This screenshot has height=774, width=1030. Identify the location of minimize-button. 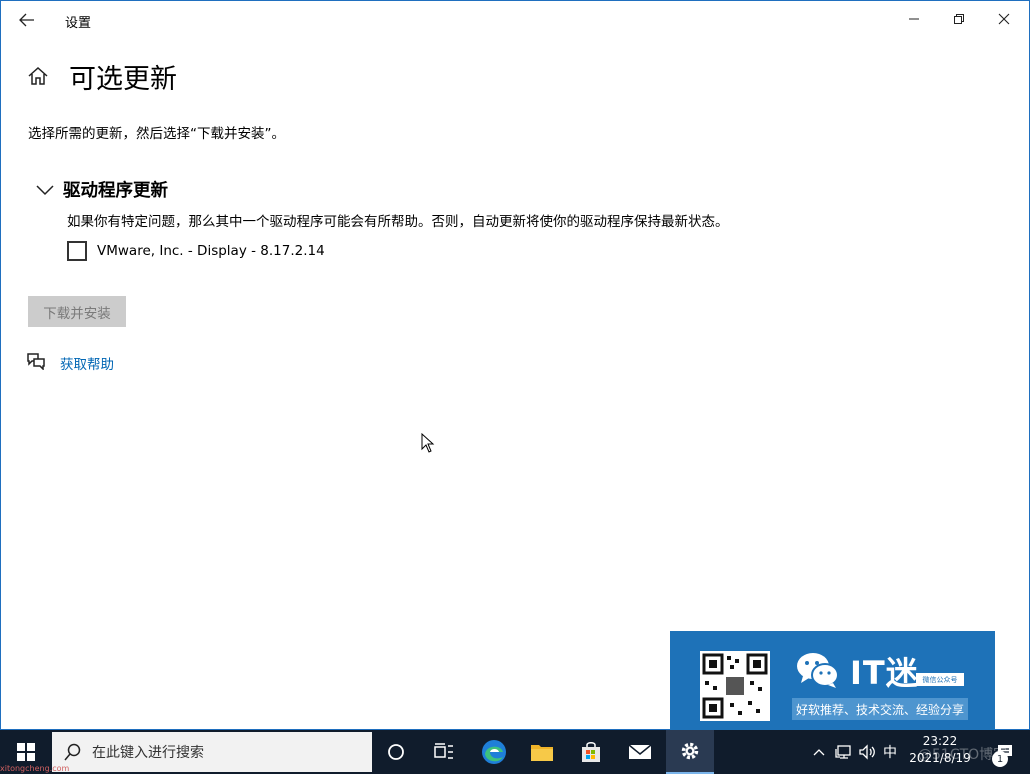
(914, 19).